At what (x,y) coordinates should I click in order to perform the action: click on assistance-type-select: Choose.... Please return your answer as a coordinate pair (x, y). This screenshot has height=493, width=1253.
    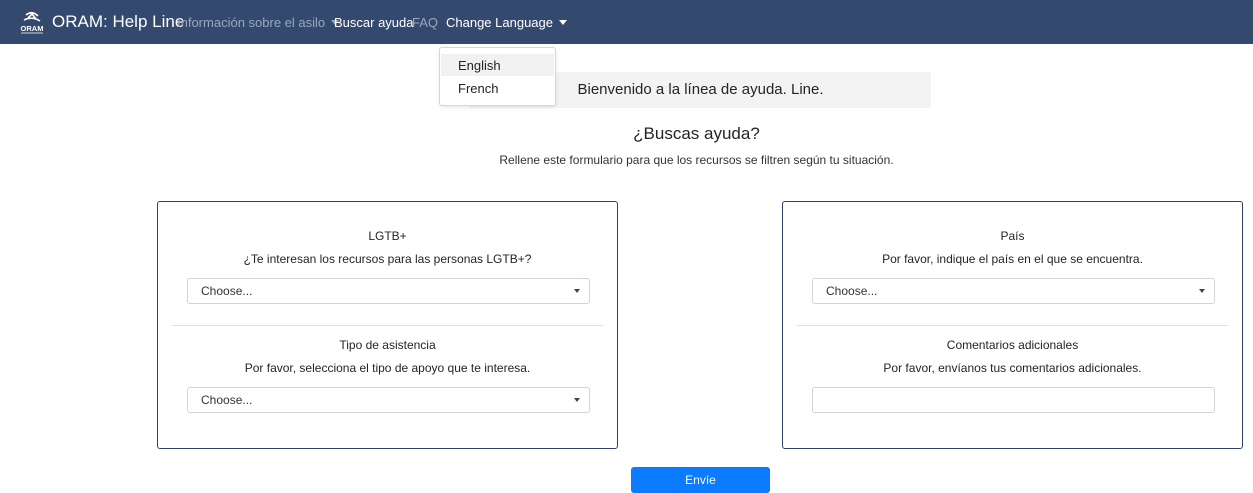
    Looking at the image, I should click on (388, 400).